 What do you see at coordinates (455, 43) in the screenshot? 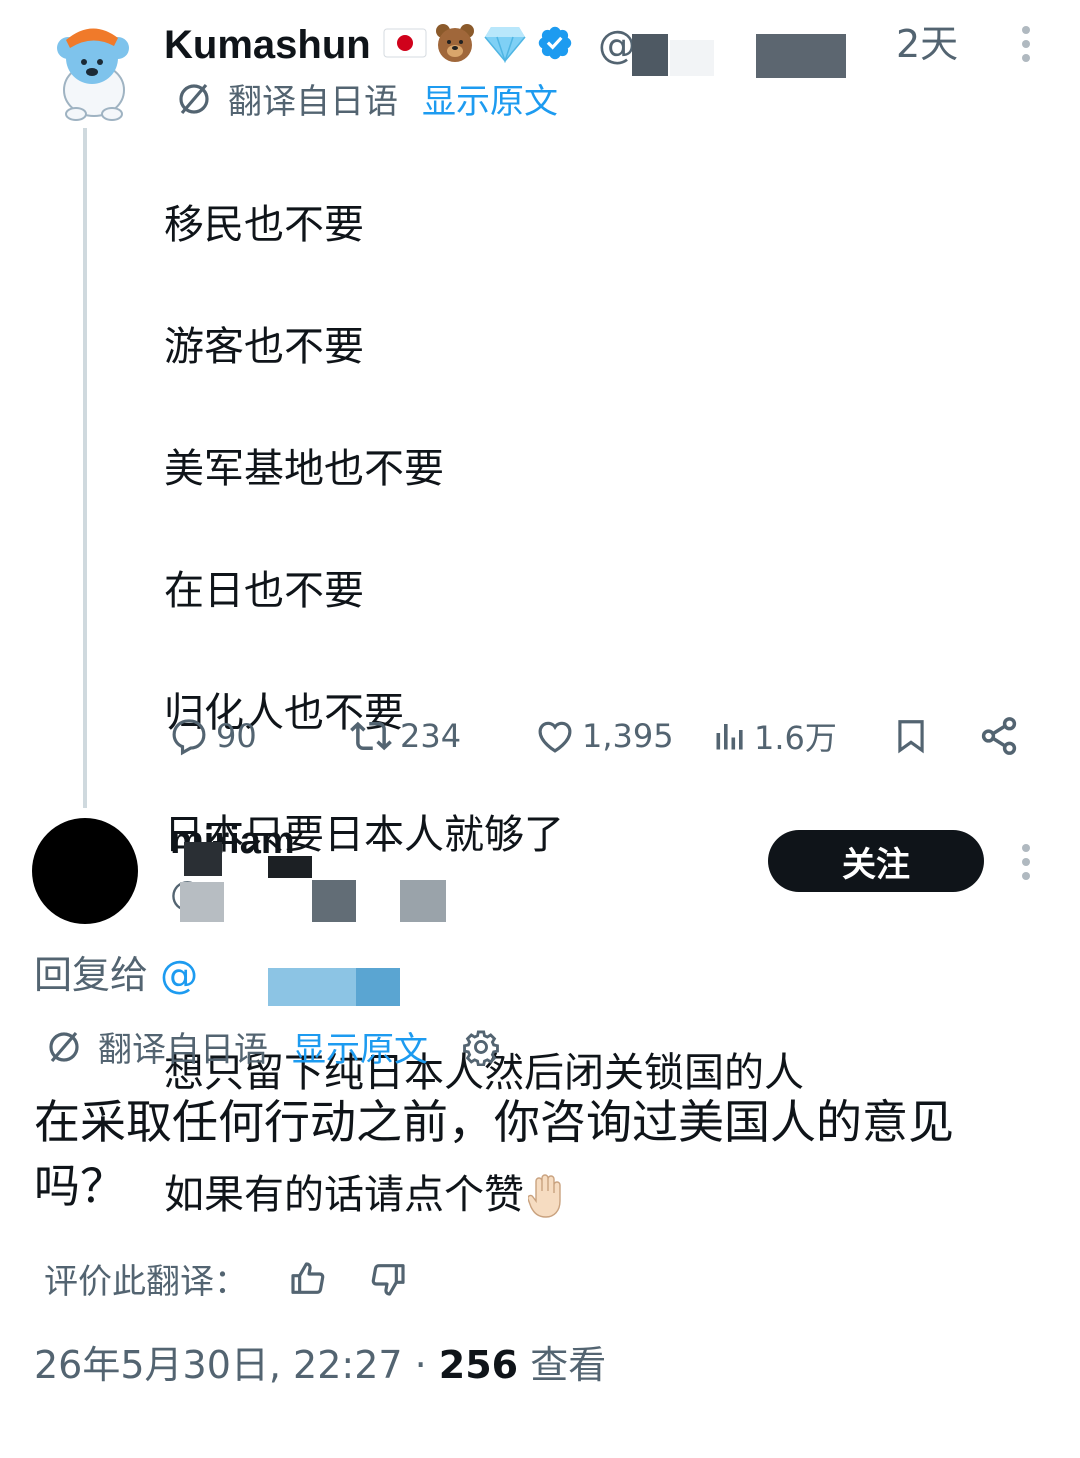
I see `bear-face-icon` at bounding box center [455, 43].